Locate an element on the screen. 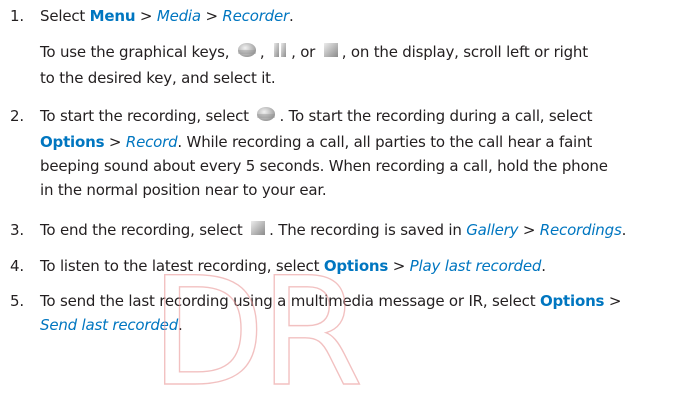  text-run: to the desired key, and select it. is located at coordinates (158, 78).